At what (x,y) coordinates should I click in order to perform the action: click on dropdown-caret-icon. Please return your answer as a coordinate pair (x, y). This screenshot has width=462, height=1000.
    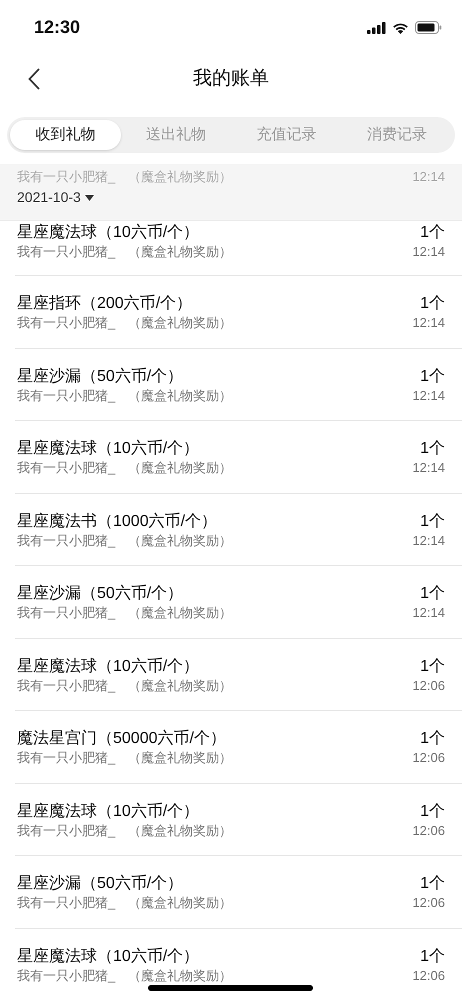
    Looking at the image, I should click on (89, 197).